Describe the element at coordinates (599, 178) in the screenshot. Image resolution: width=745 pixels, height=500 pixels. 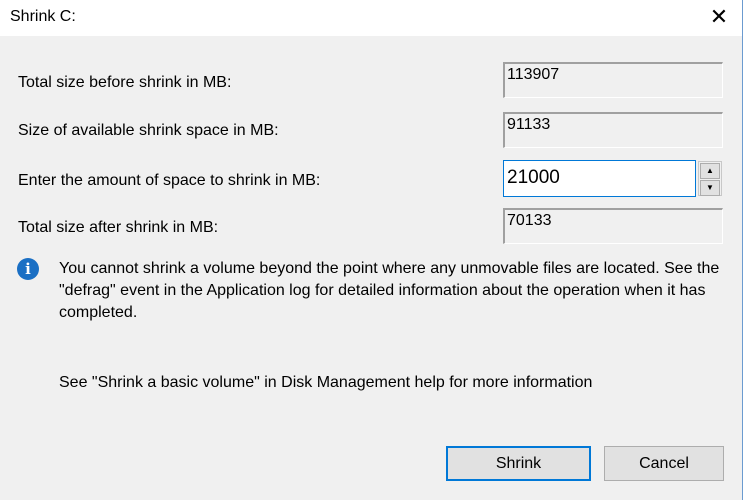
I see `shrink-amount-input: 21000` at that location.